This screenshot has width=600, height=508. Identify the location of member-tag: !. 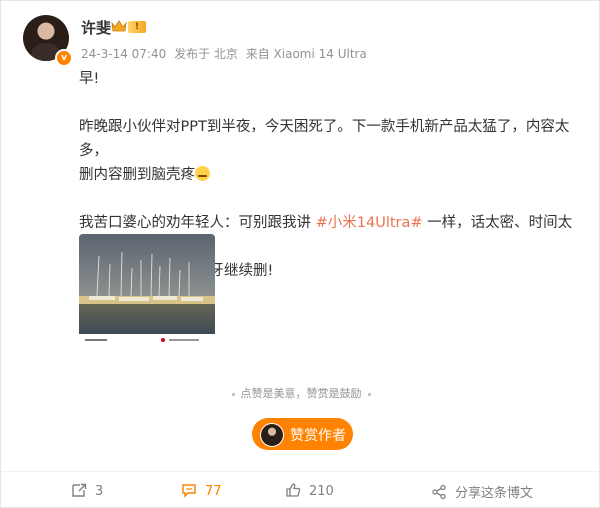
(137, 27).